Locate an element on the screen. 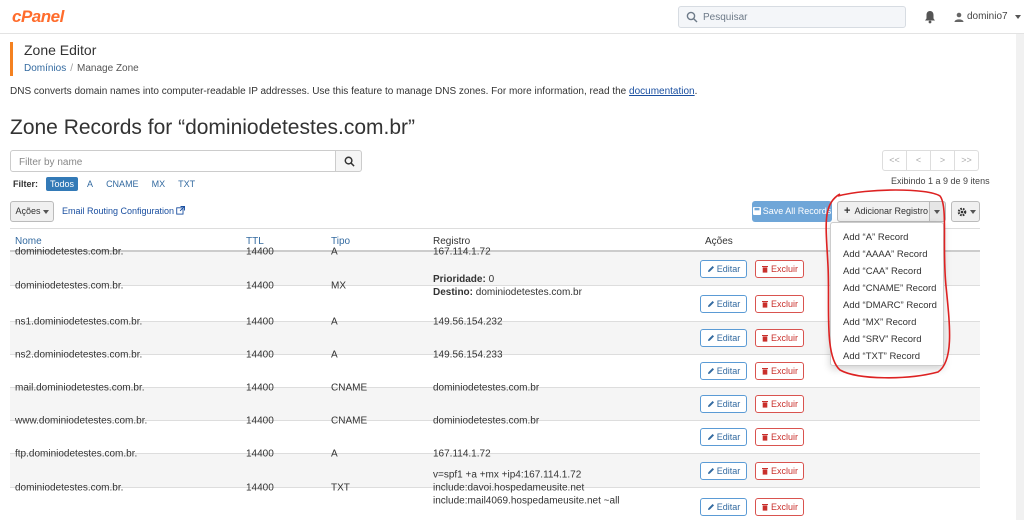 This screenshot has height=520, width=1024. filter-cname: CNAME is located at coordinates (122, 184).